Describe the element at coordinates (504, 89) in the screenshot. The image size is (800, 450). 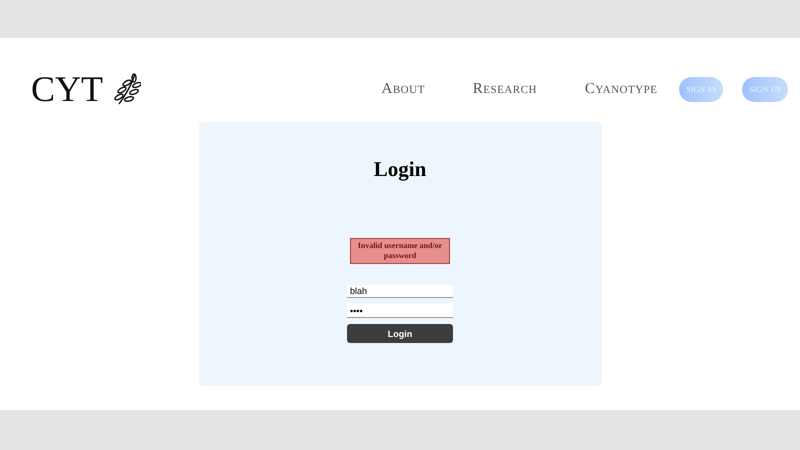
I see `nav-link: Research` at that location.